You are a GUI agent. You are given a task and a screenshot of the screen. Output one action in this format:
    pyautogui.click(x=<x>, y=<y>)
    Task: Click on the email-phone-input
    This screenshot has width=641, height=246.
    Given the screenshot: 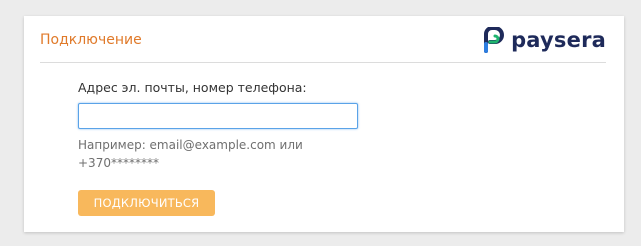 What is the action you would take?
    pyautogui.click(x=218, y=116)
    